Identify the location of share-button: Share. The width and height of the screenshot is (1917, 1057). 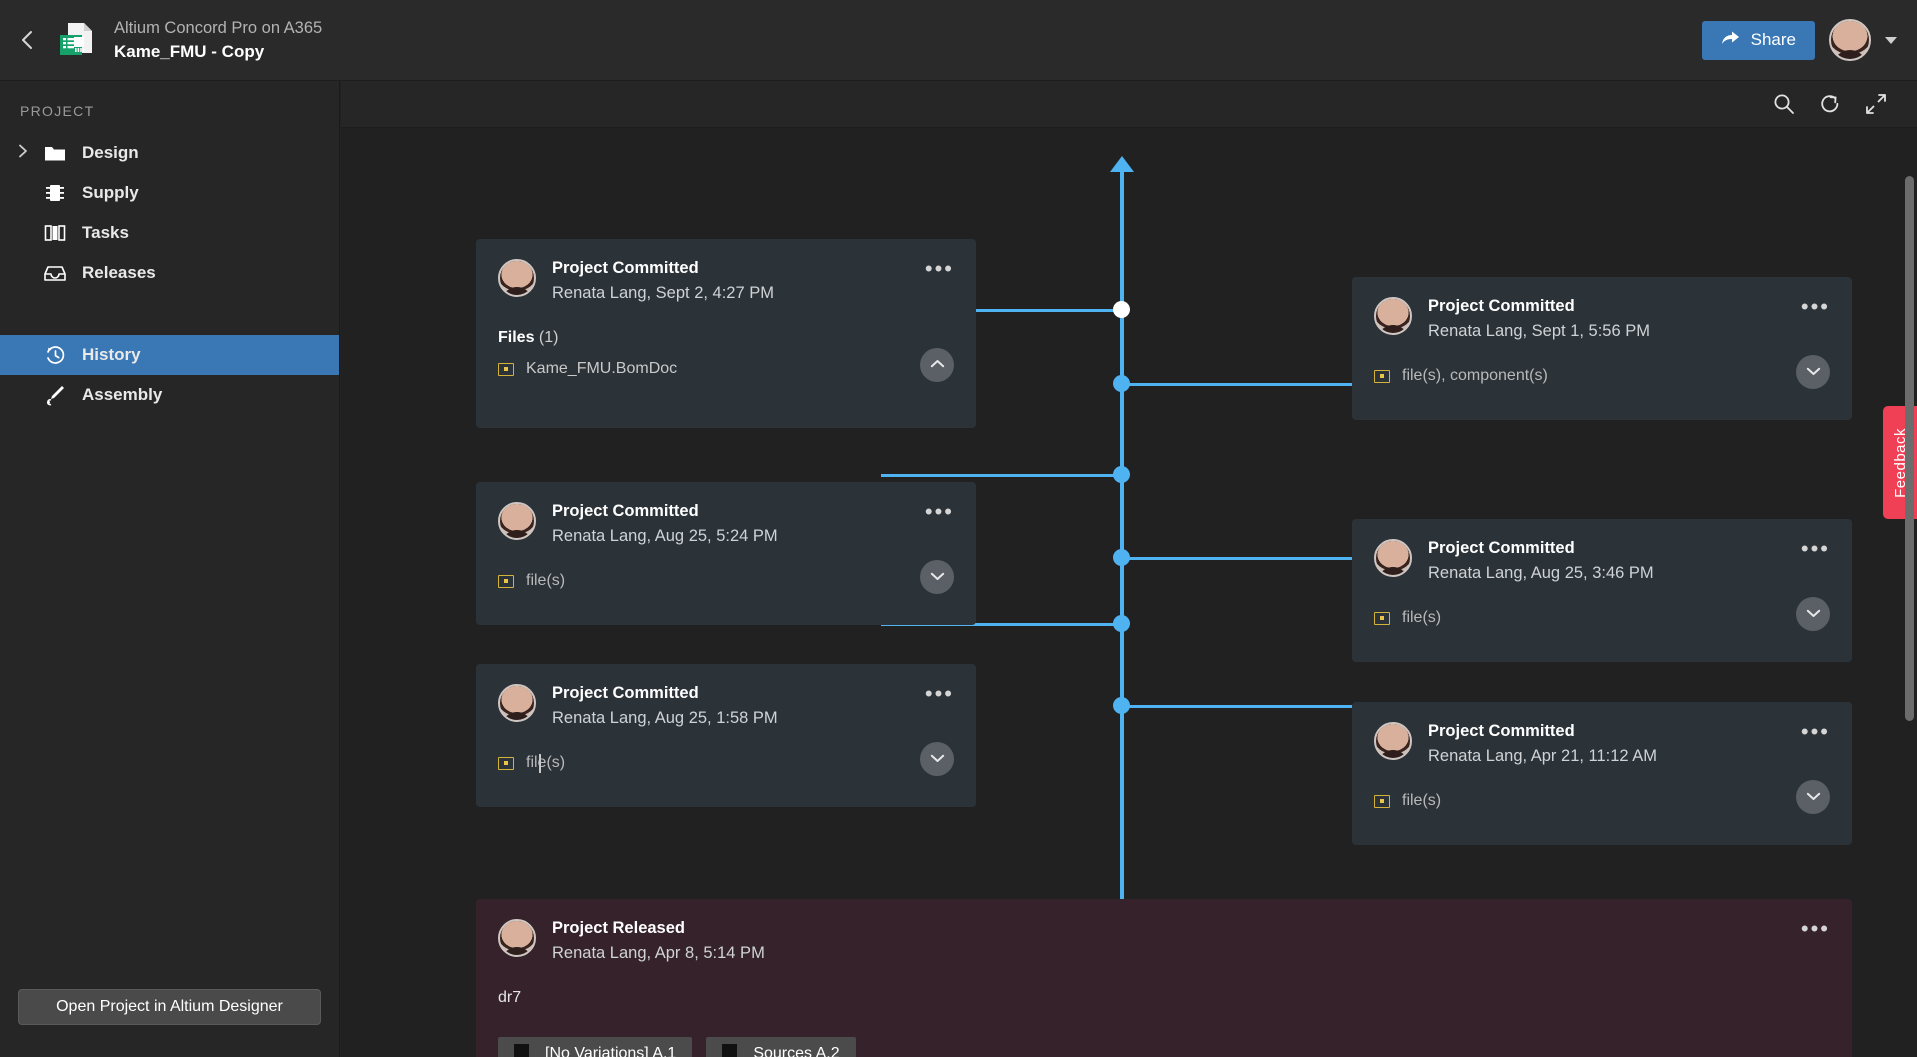
(1758, 40).